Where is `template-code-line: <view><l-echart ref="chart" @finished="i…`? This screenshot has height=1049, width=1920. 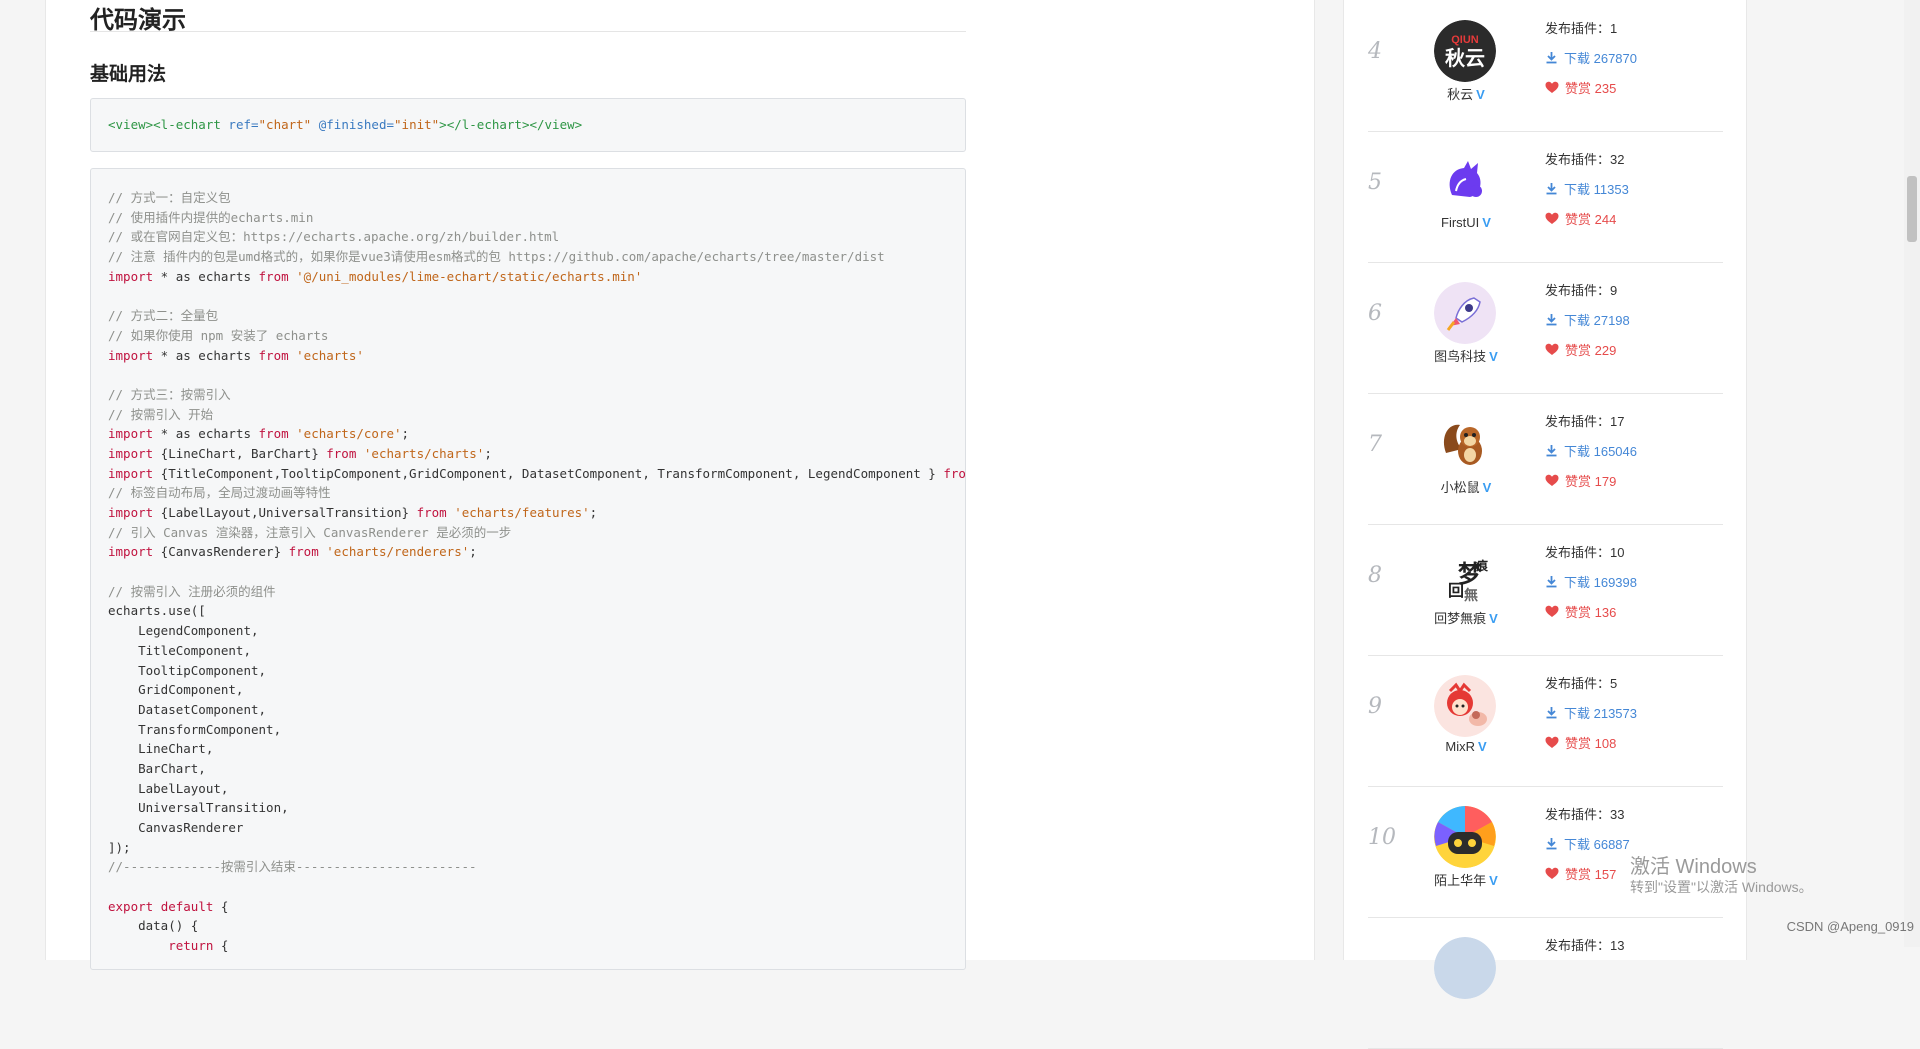 template-code-line: <view><l-echart ref="chart" @finished="i… is located at coordinates (345, 125).